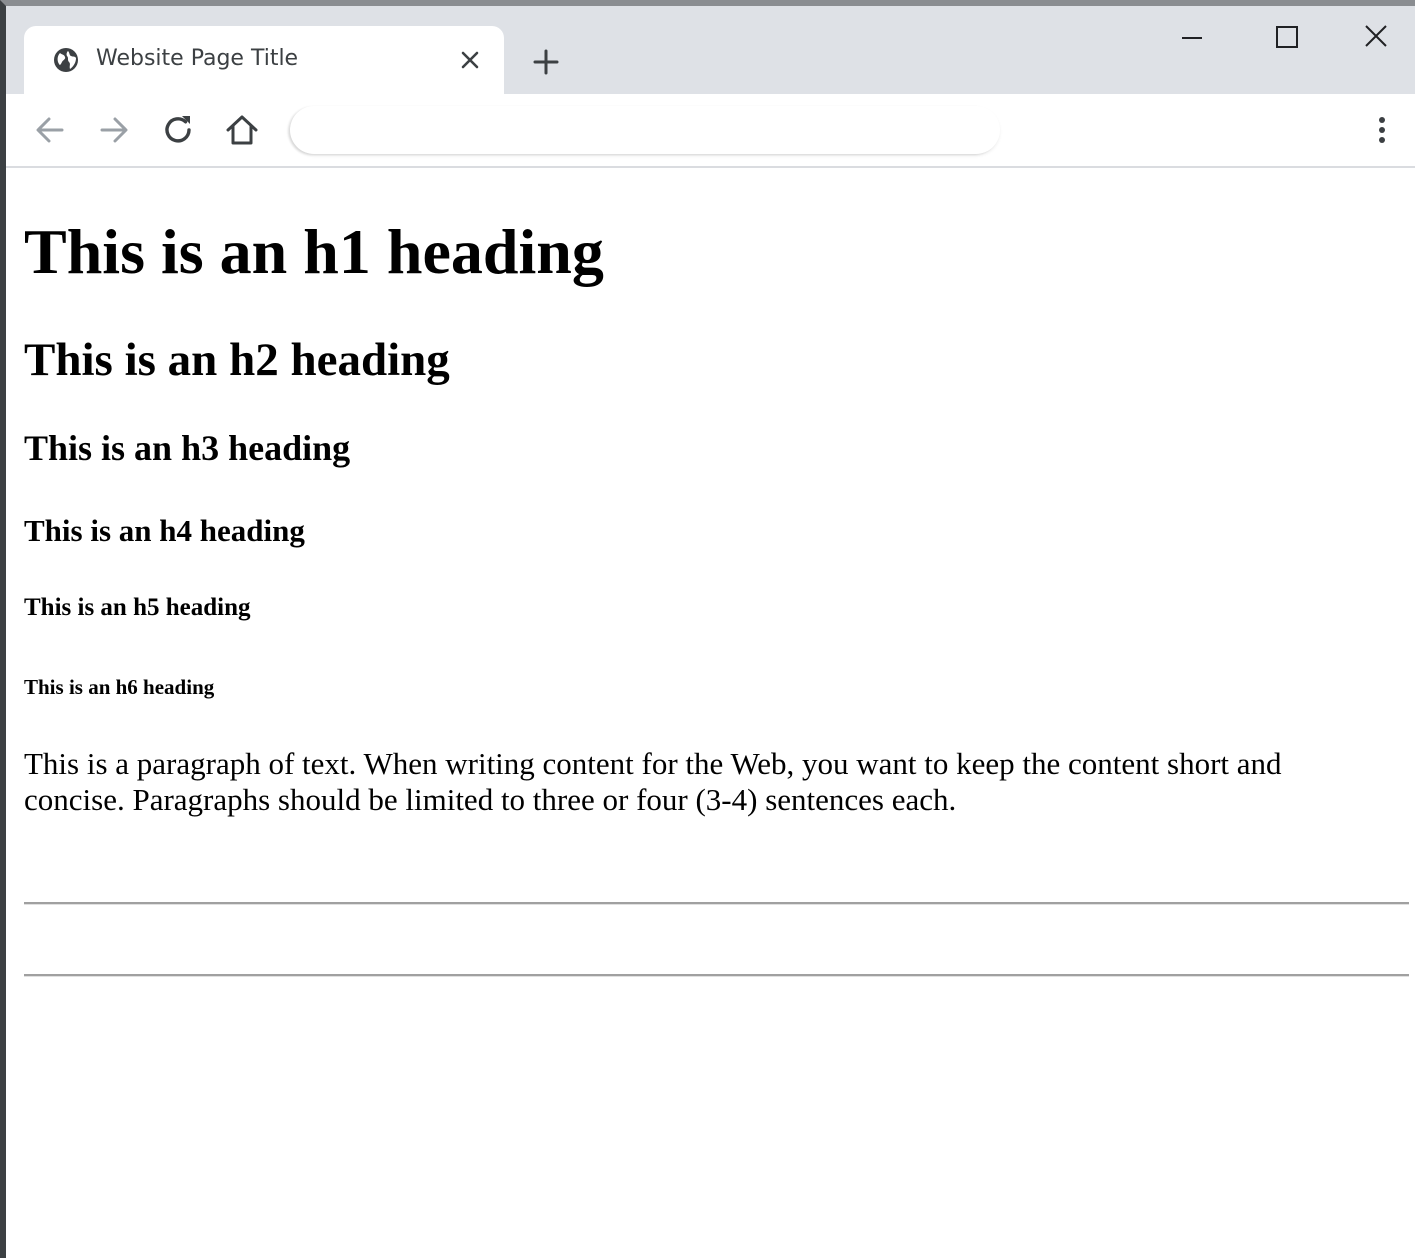 The width and height of the screenshot is (1415, 1258). I want to click on address-bar-input, so click(645, 130).